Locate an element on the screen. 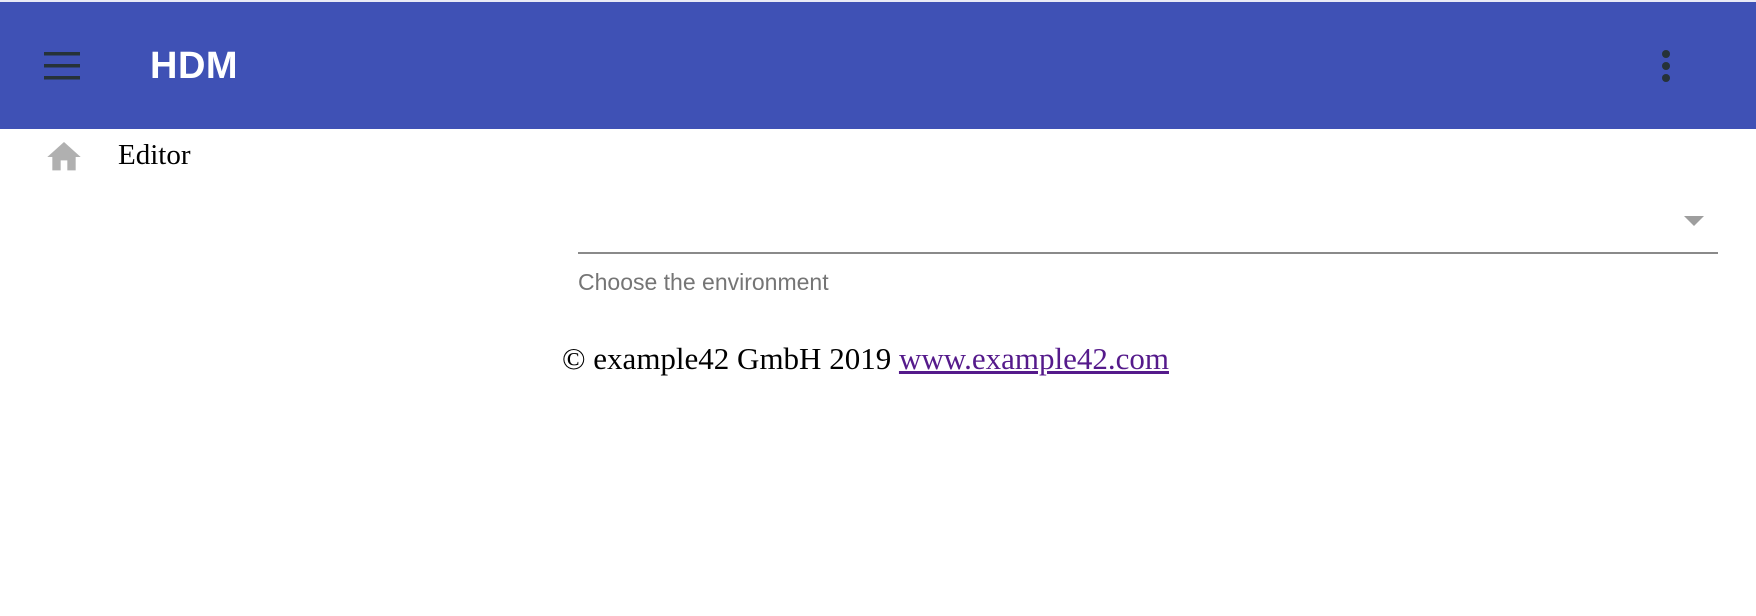 The image size is (1756, 616). app-title: HDM is located at coordinates (194, 66).